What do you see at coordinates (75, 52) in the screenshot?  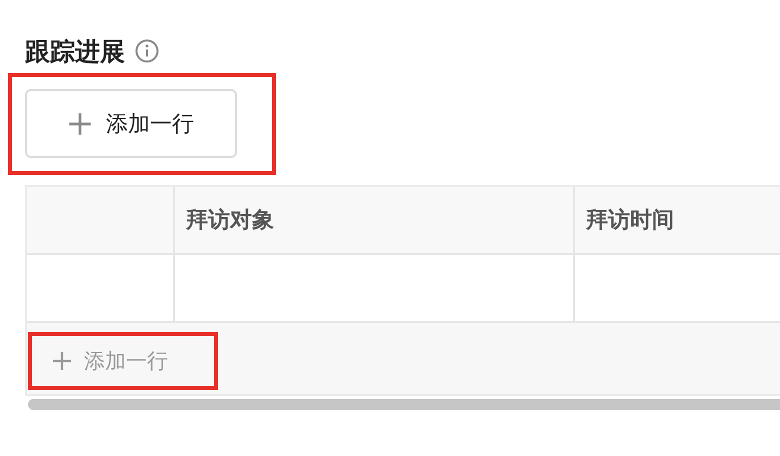 I see `section-title: 跟踪进展` at bounding box center [75, 52].